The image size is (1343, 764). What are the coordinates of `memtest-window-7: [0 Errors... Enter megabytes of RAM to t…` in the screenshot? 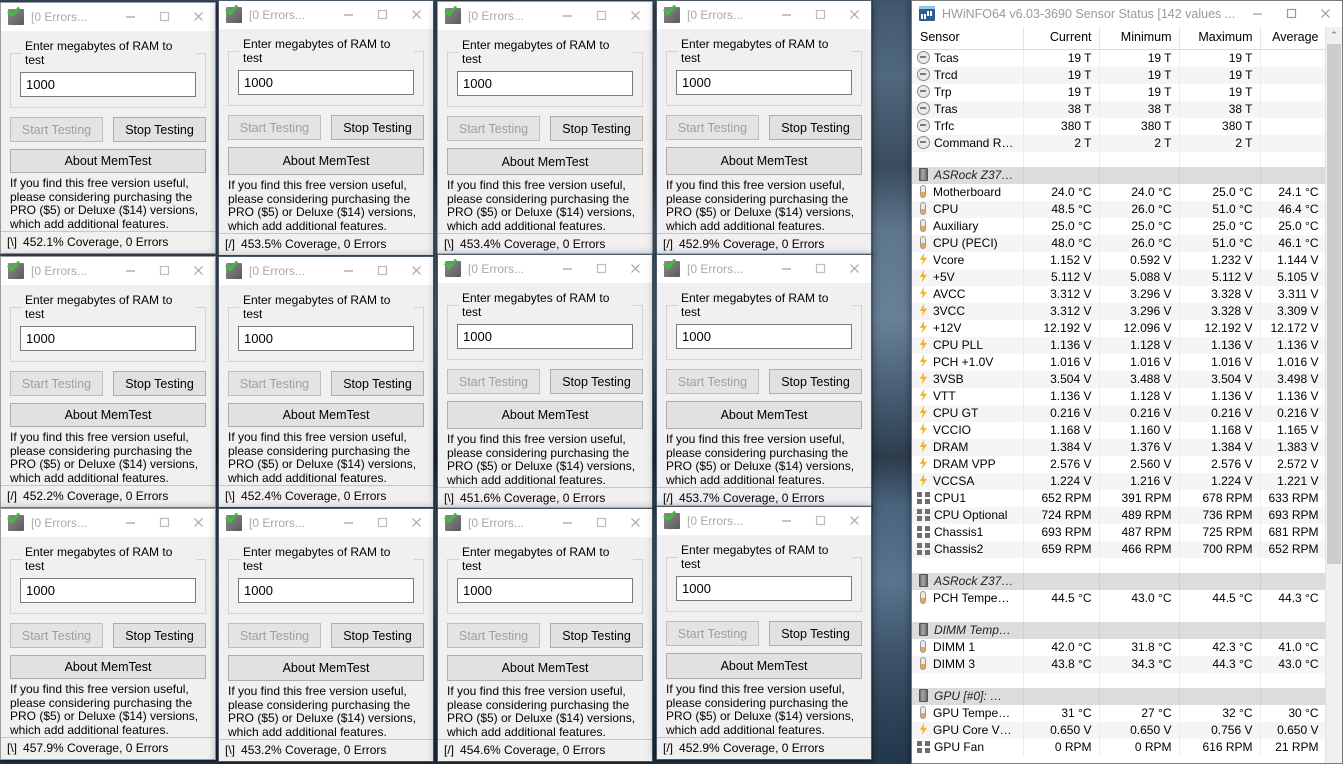 It's located at (545, 382).